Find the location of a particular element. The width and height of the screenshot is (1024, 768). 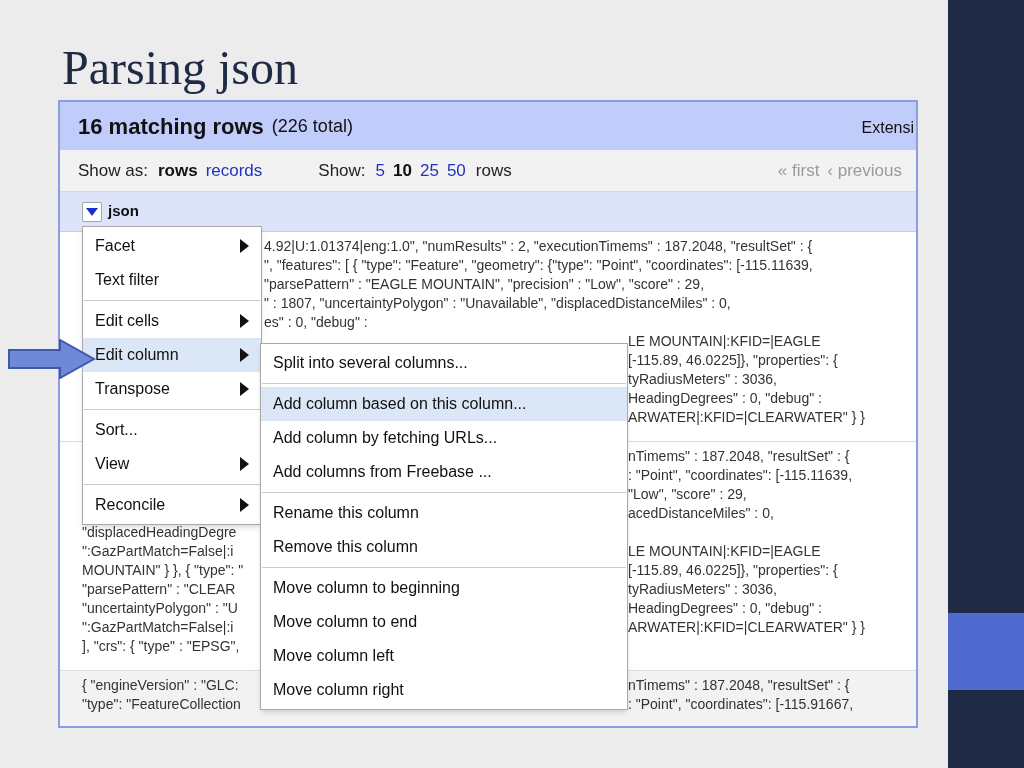

total-count: (226 total) is located at coordinates (312, 126).